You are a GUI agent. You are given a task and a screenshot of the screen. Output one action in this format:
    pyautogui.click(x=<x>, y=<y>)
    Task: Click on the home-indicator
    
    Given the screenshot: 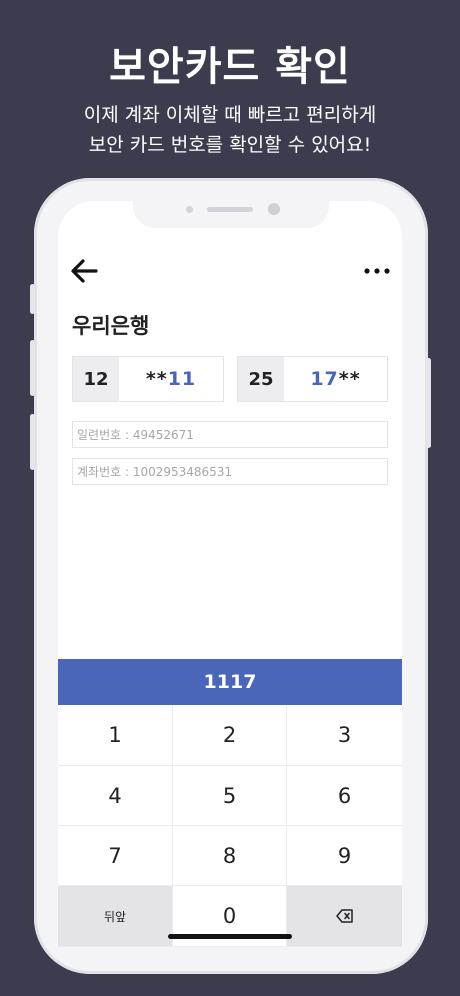 What is the action you would take?
    pyautogui.click(x=230, y=936)
    